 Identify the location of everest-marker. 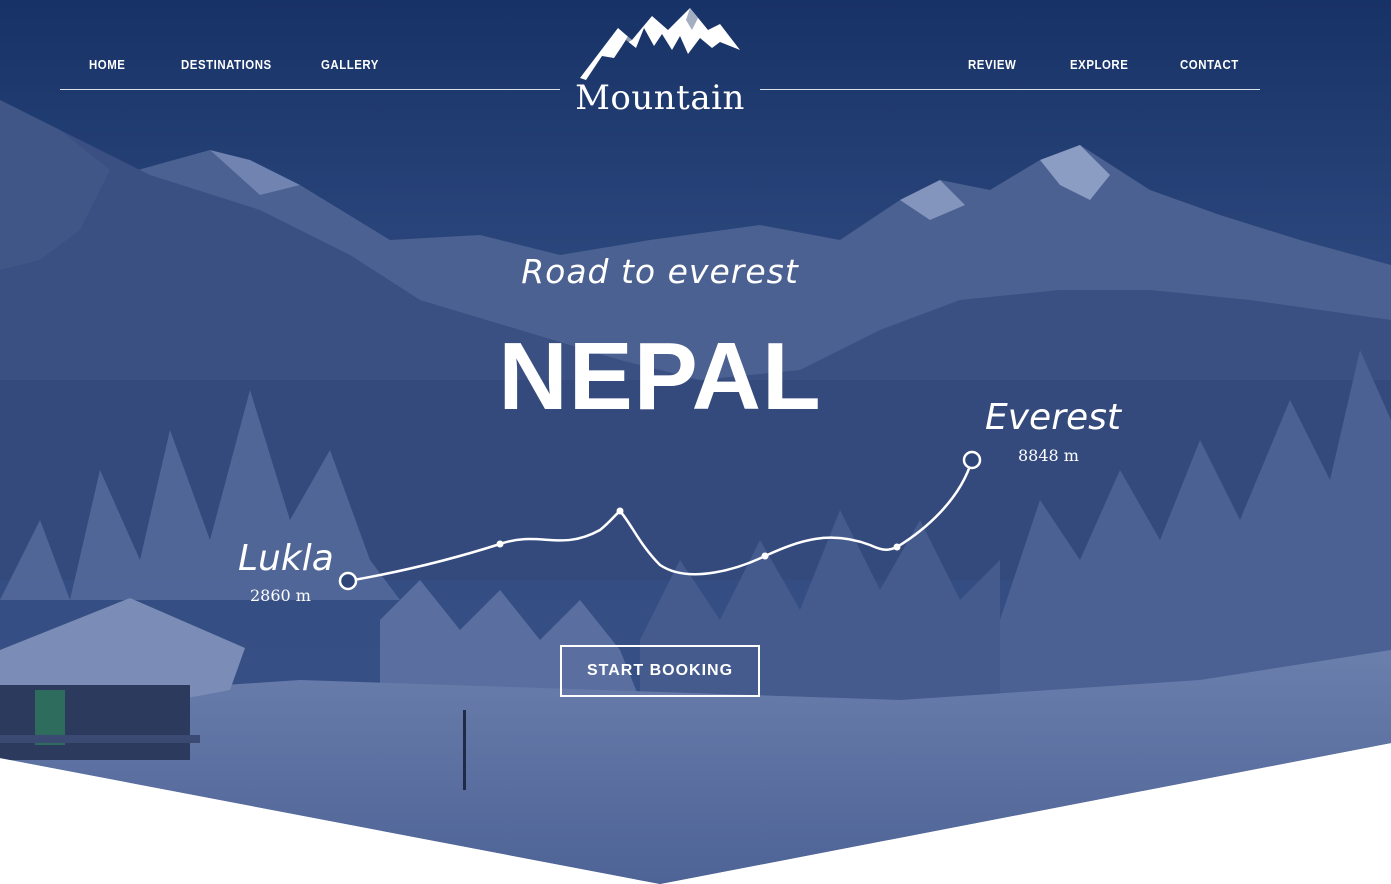
(972, 460).